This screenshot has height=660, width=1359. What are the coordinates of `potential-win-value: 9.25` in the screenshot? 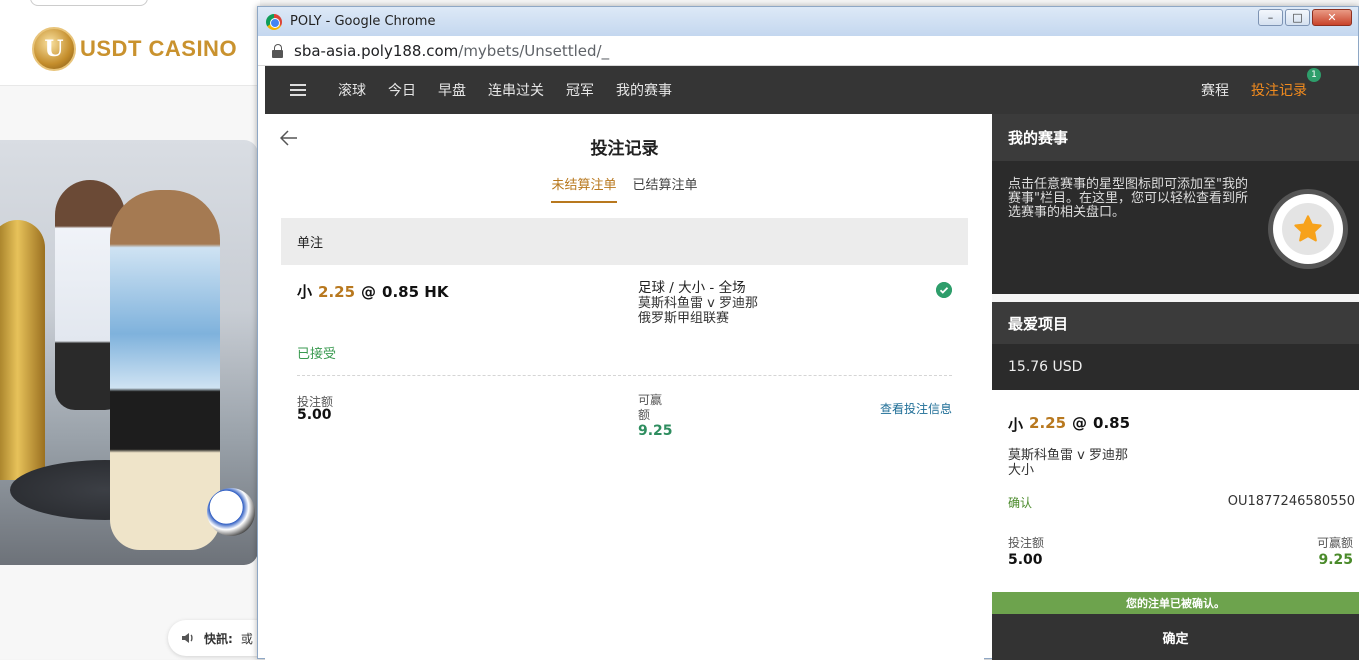 It's located at (655, 431).